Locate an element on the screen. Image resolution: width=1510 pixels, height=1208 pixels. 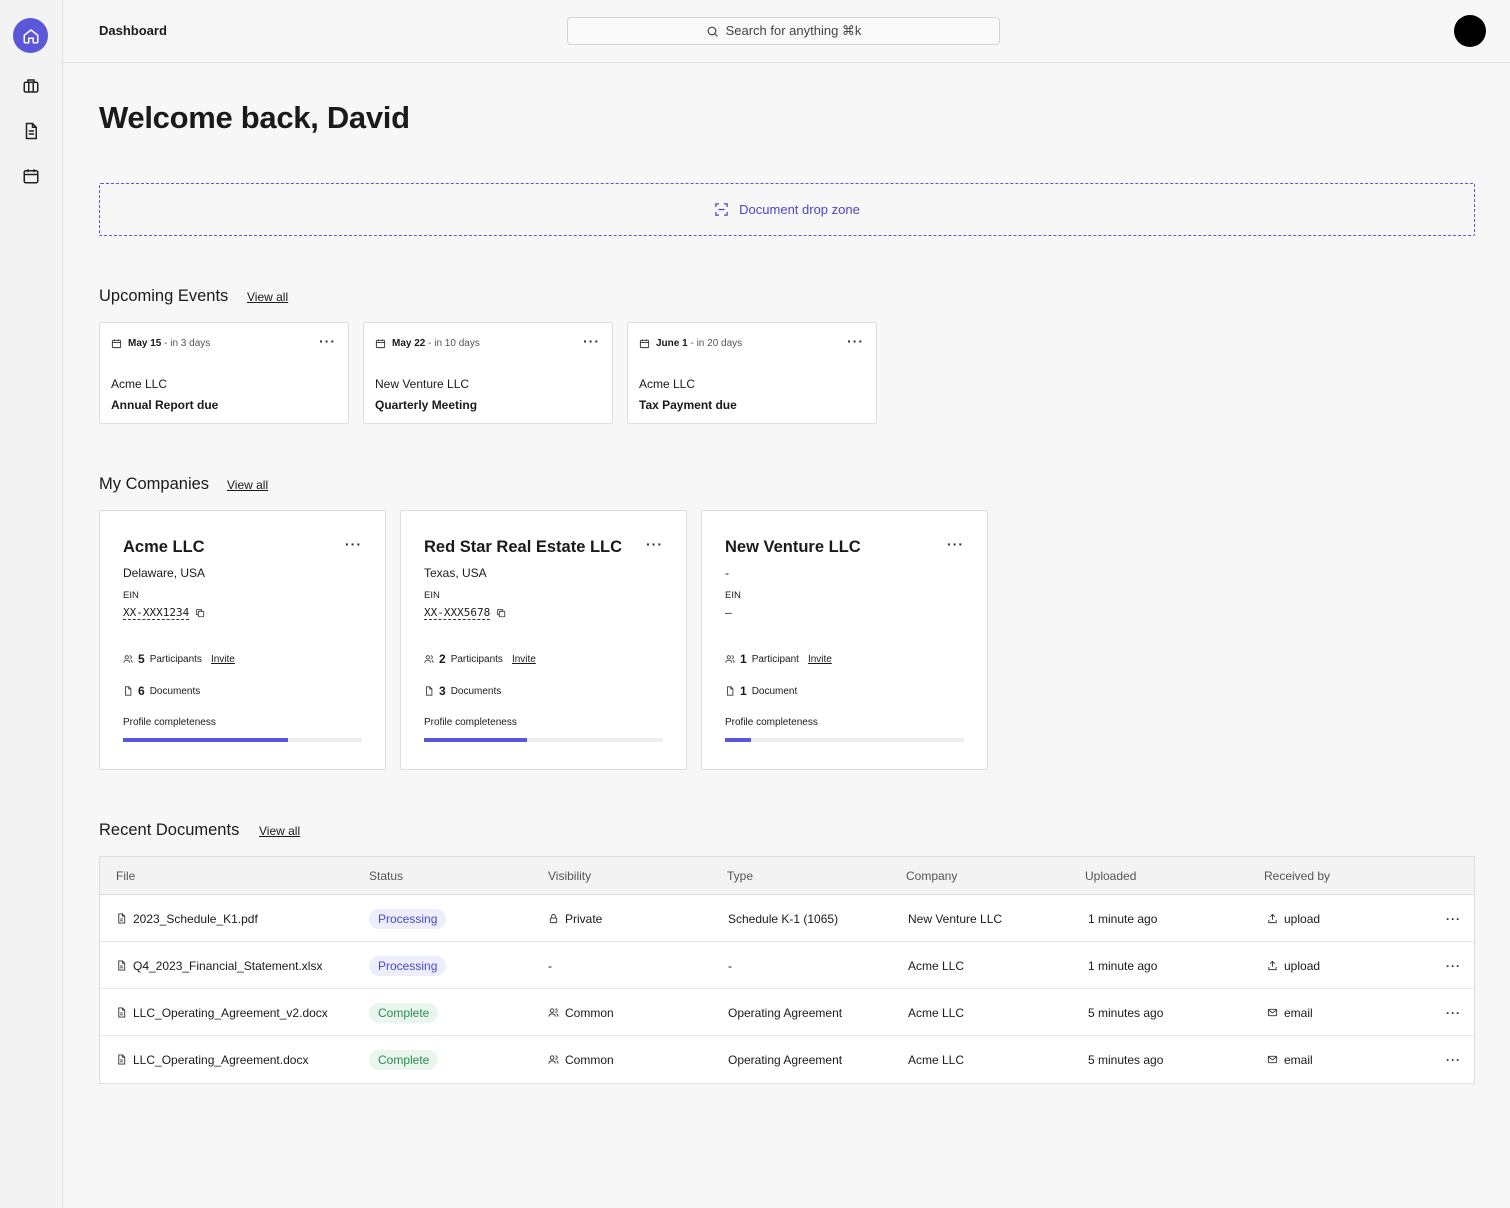
sidebar is located at coordinates (31, 604).